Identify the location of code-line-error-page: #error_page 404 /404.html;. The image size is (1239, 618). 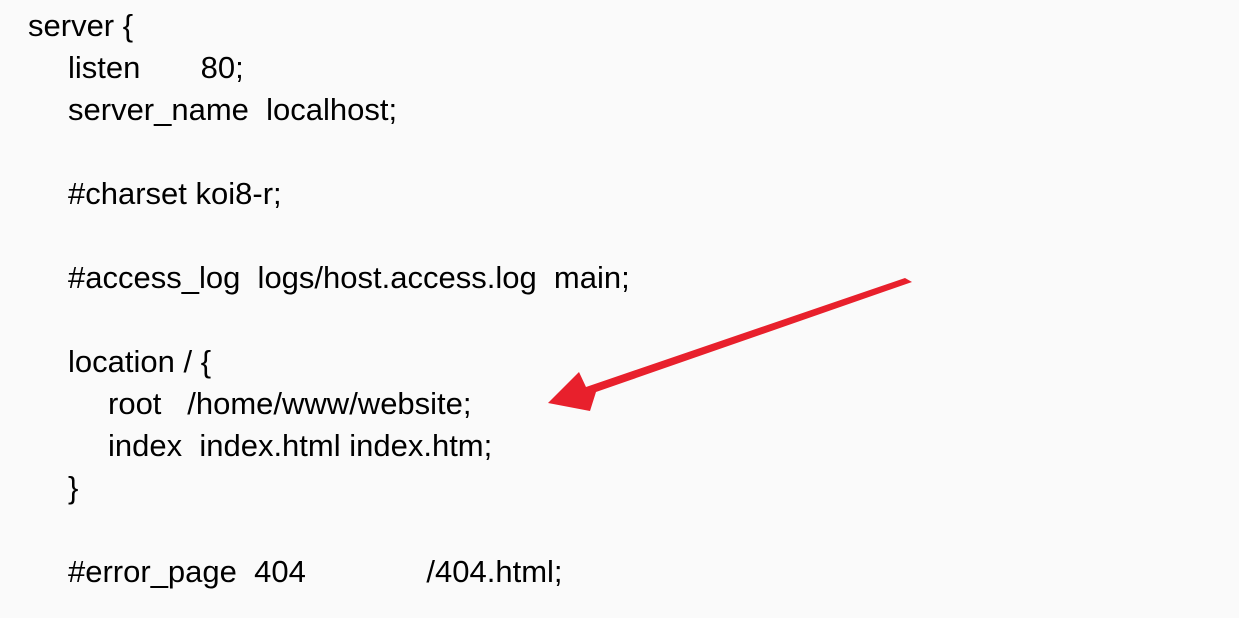
(315, 571).